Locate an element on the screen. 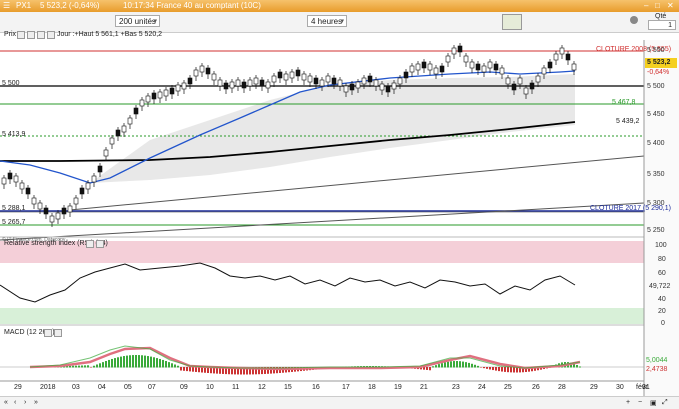 Image resolution: width=679 pixels, height=409 pixels. scroll-right-icon: › is located at coordinates (25, 402).